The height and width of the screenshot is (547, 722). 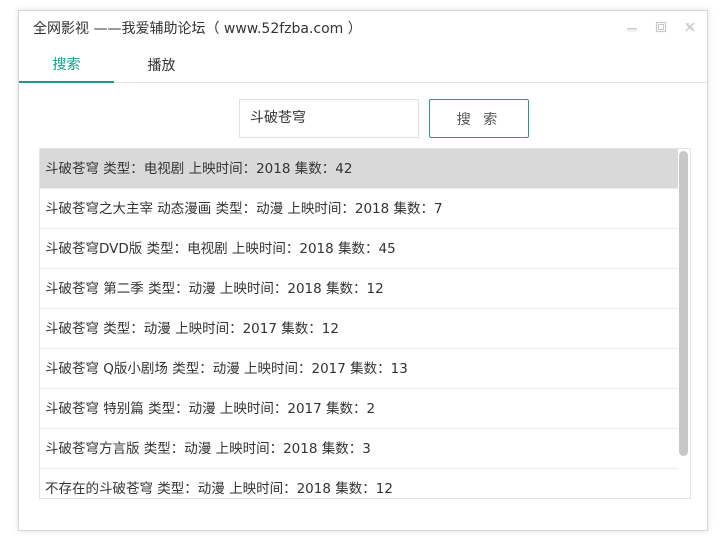 I want to click on list-item: 斗破苍穹 类型：电视剧 上映时间：2018 集数：42, so click(x=360, y=169).